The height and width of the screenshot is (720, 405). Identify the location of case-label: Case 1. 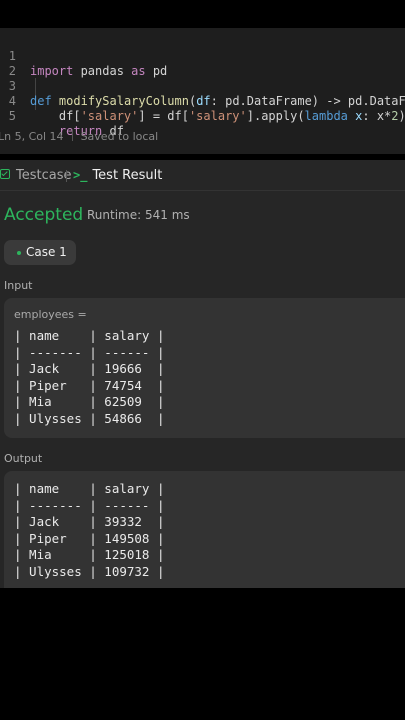
(46, 252).